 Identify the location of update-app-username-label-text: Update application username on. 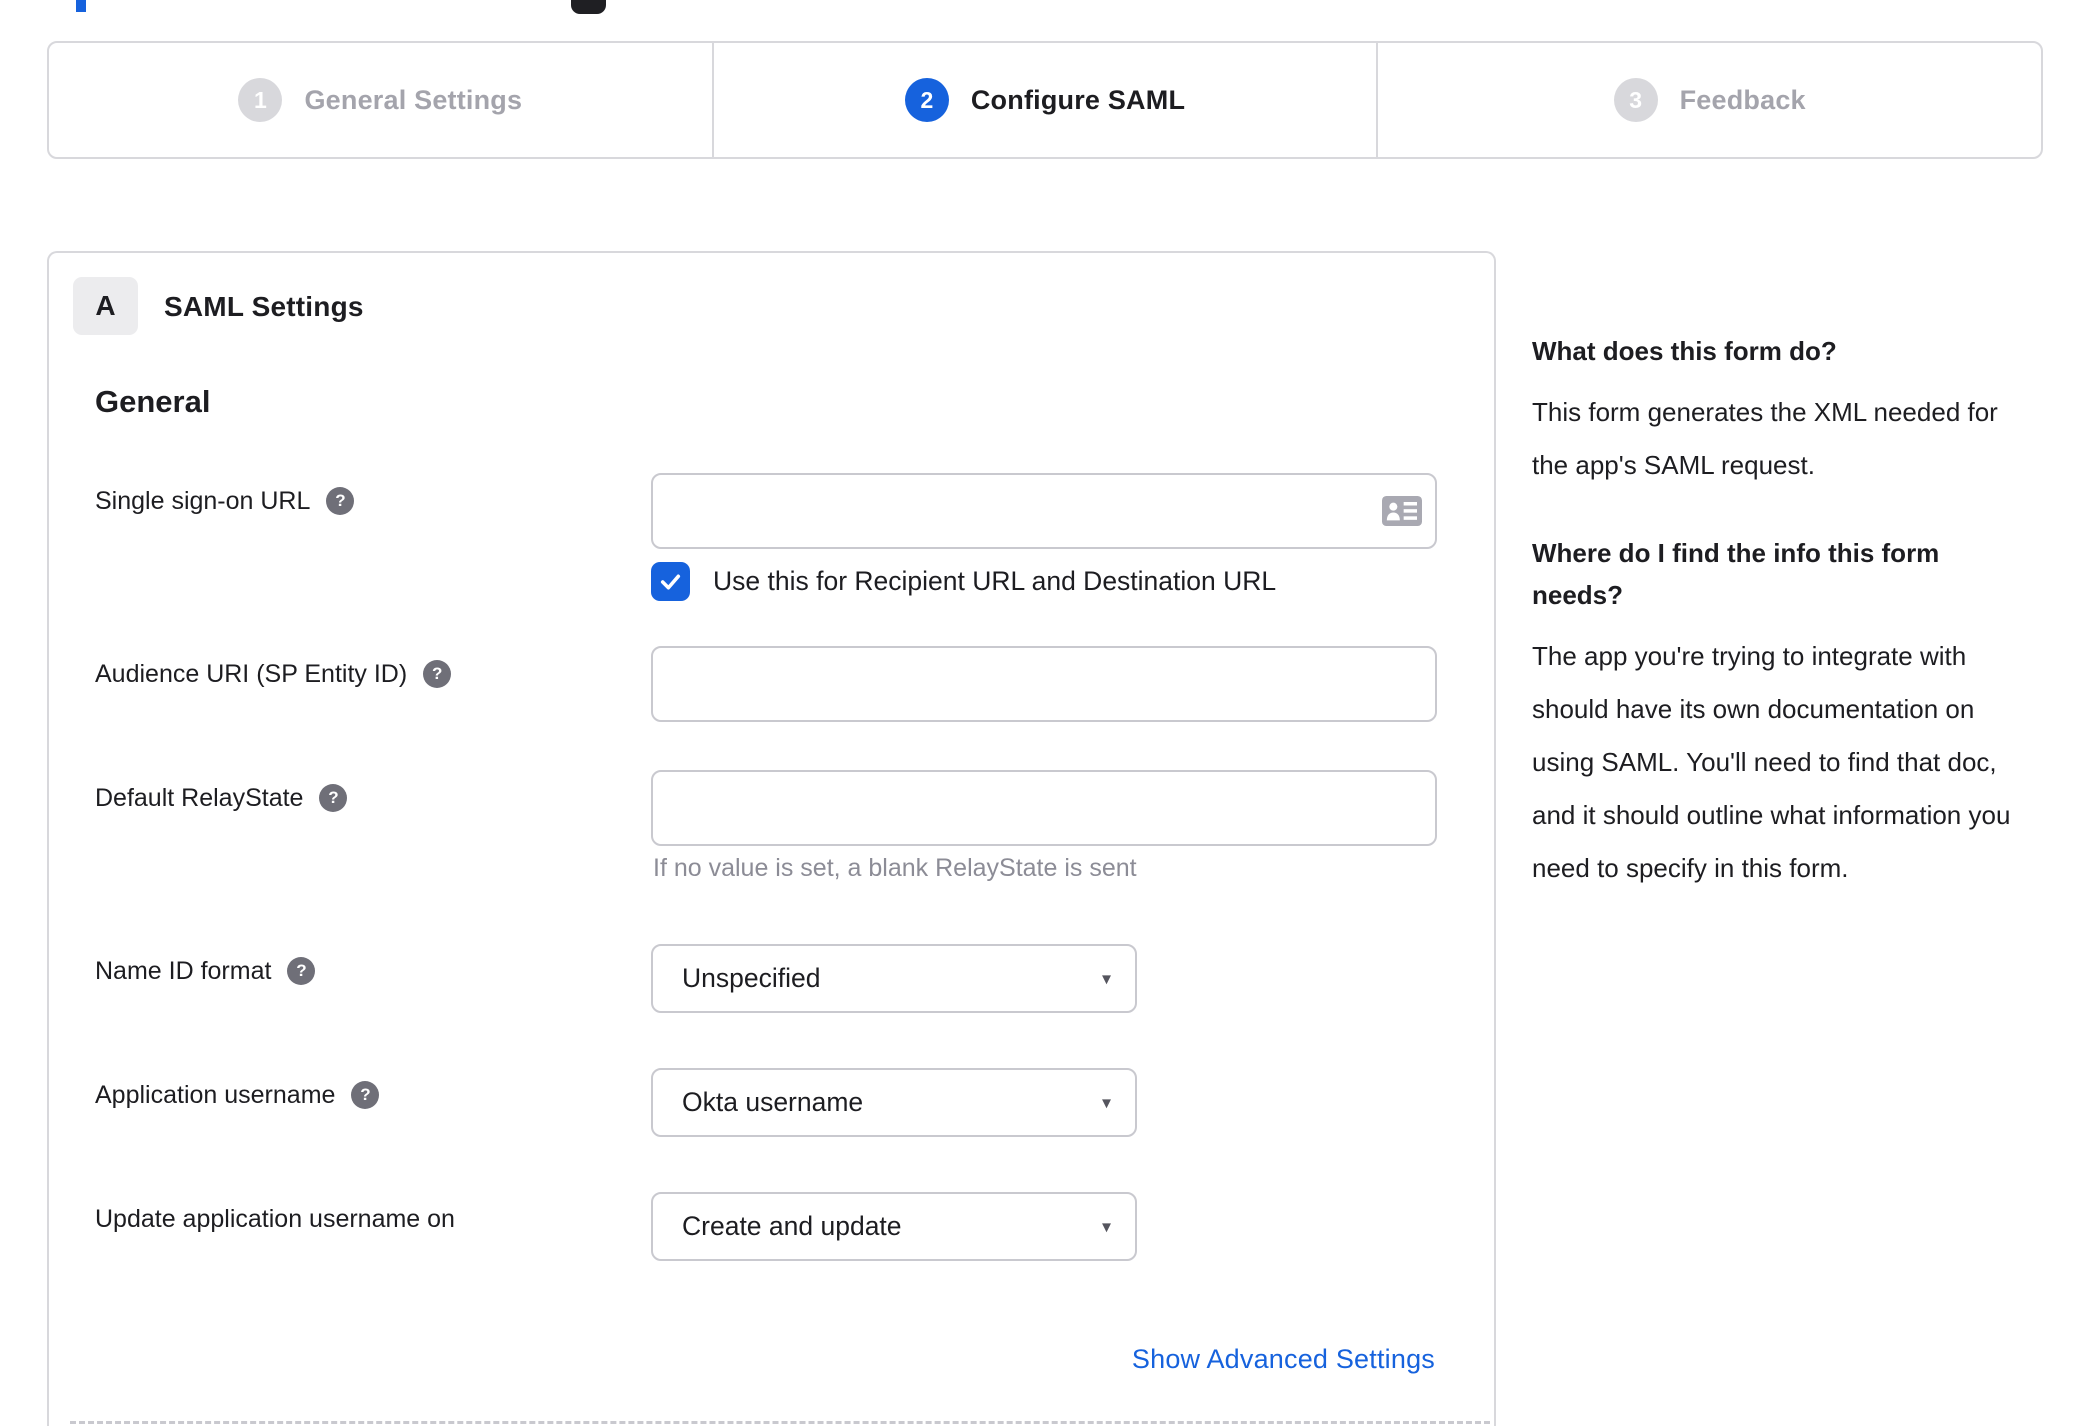
(275, 1218).